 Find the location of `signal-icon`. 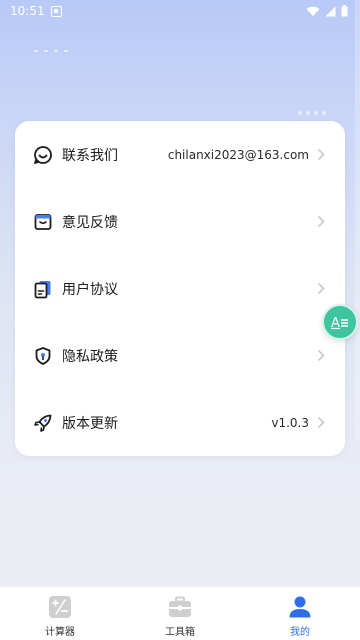

signal-icon is located at coordinates (330, 11).